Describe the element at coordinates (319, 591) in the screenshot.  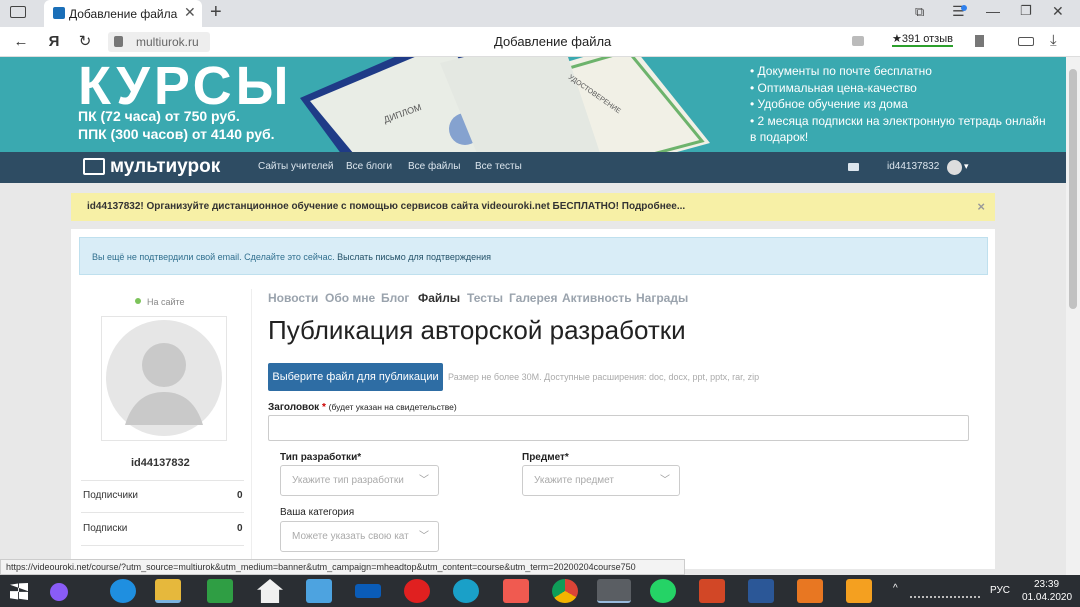
I see `mail-app-icon` at that location.